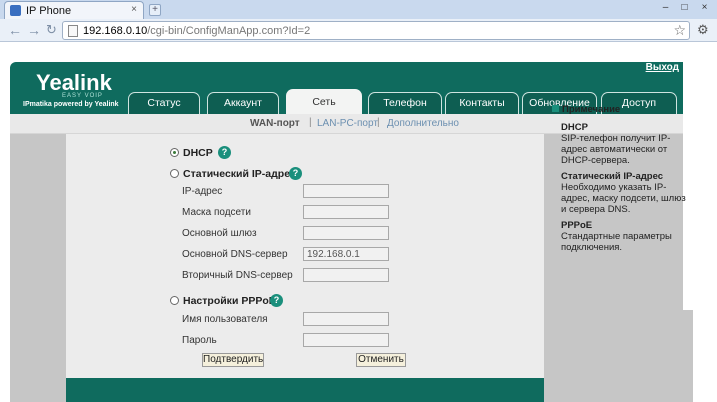 The width and height of the screenshot is (717, 402). What do you see at coordinates (134, 9) in the screenshot?
I see `close-icon: ×` at bounding box center [134, 9].